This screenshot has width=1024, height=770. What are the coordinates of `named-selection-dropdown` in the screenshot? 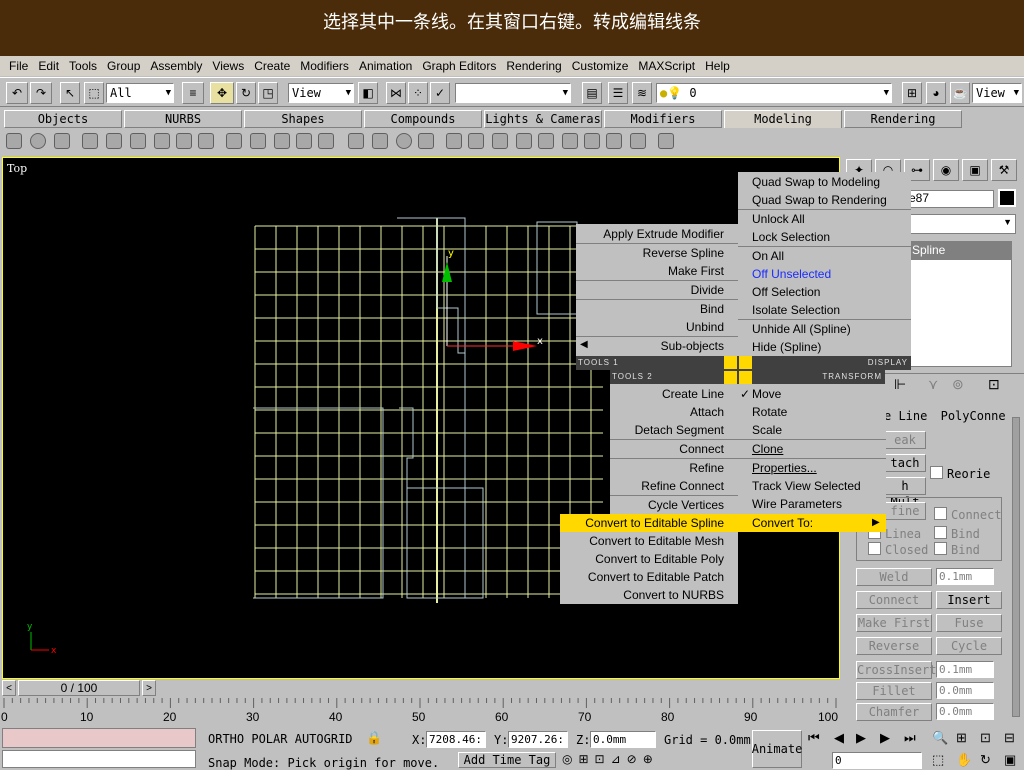 It's located at (513, 93).